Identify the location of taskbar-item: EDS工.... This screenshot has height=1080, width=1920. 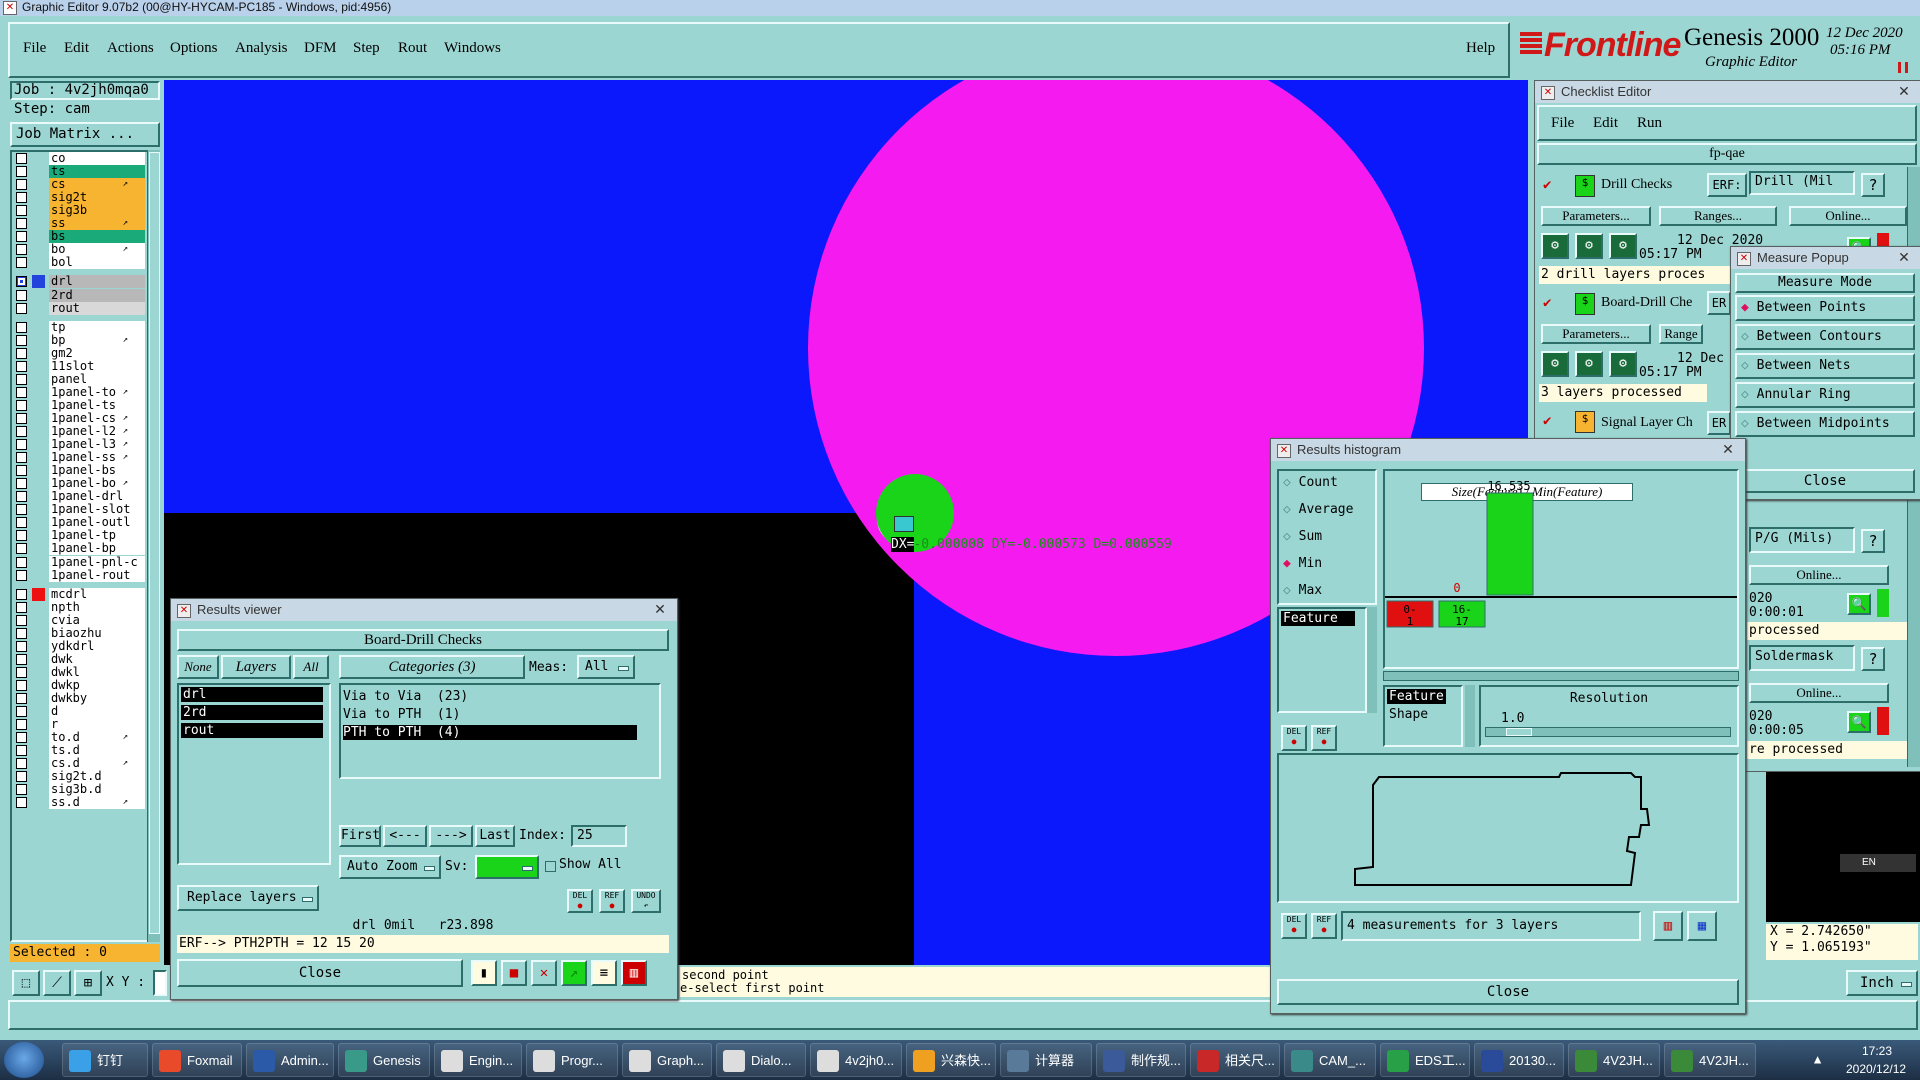
(1425, 1060).